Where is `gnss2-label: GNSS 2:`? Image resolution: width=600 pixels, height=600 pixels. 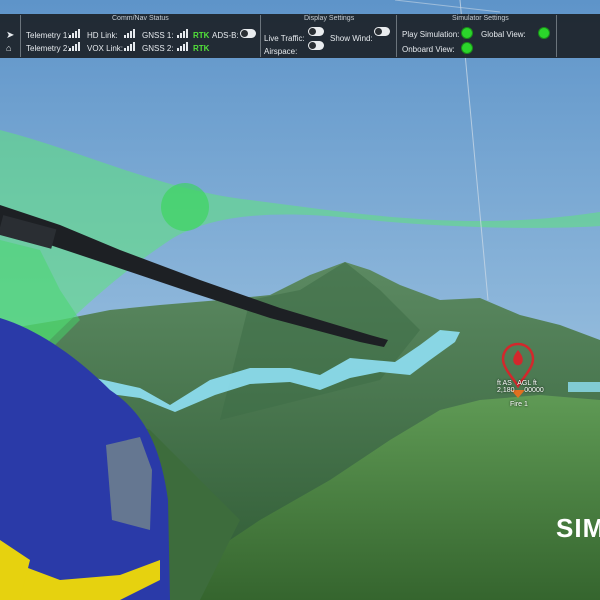
gnss2-label: GNSS 2: is located at coordinates (158, 48).